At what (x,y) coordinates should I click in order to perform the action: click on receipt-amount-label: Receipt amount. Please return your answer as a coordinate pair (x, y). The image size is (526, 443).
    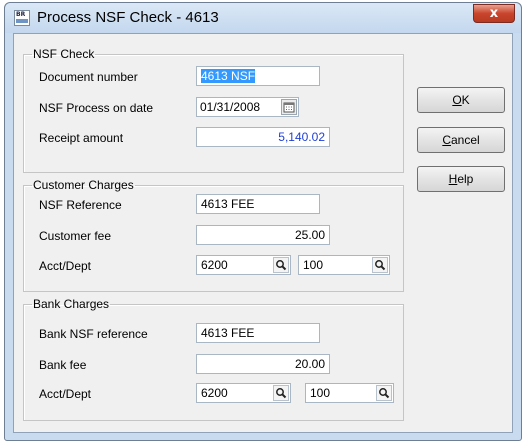
    Looking at the image, I should click on (81, 138).